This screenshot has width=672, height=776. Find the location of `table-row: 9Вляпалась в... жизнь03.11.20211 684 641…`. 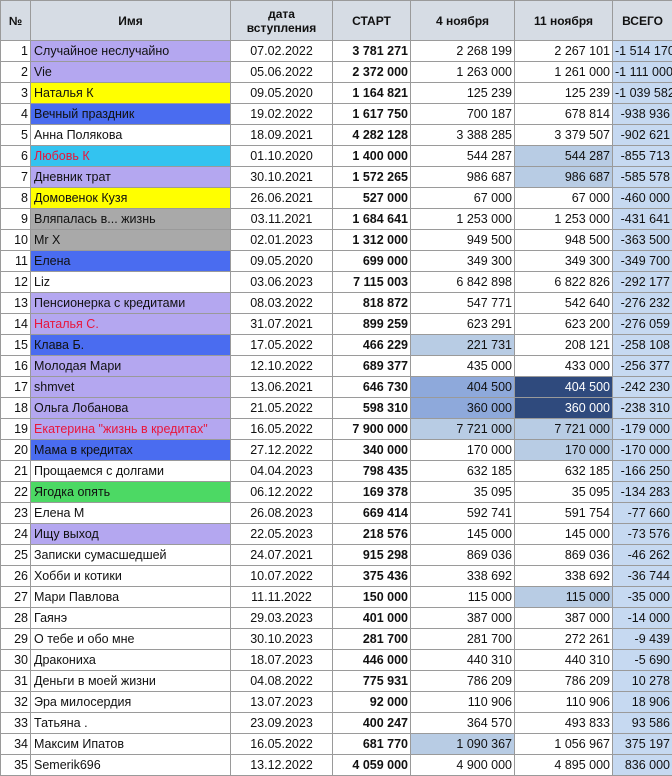

table-row: 9Вляпалась в... жизнь03.11.20211 684 641… is located at coordinates (336, 219).